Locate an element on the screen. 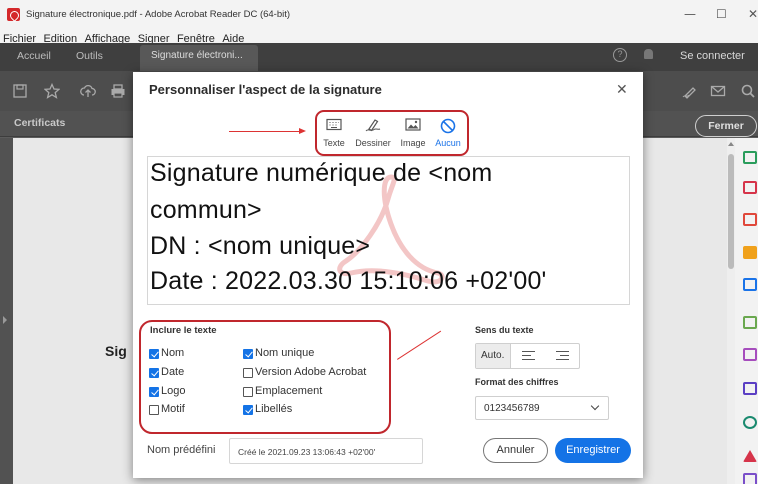 The image size is (758, 484). scroll-up-icon is located at coordinates (731, 144).